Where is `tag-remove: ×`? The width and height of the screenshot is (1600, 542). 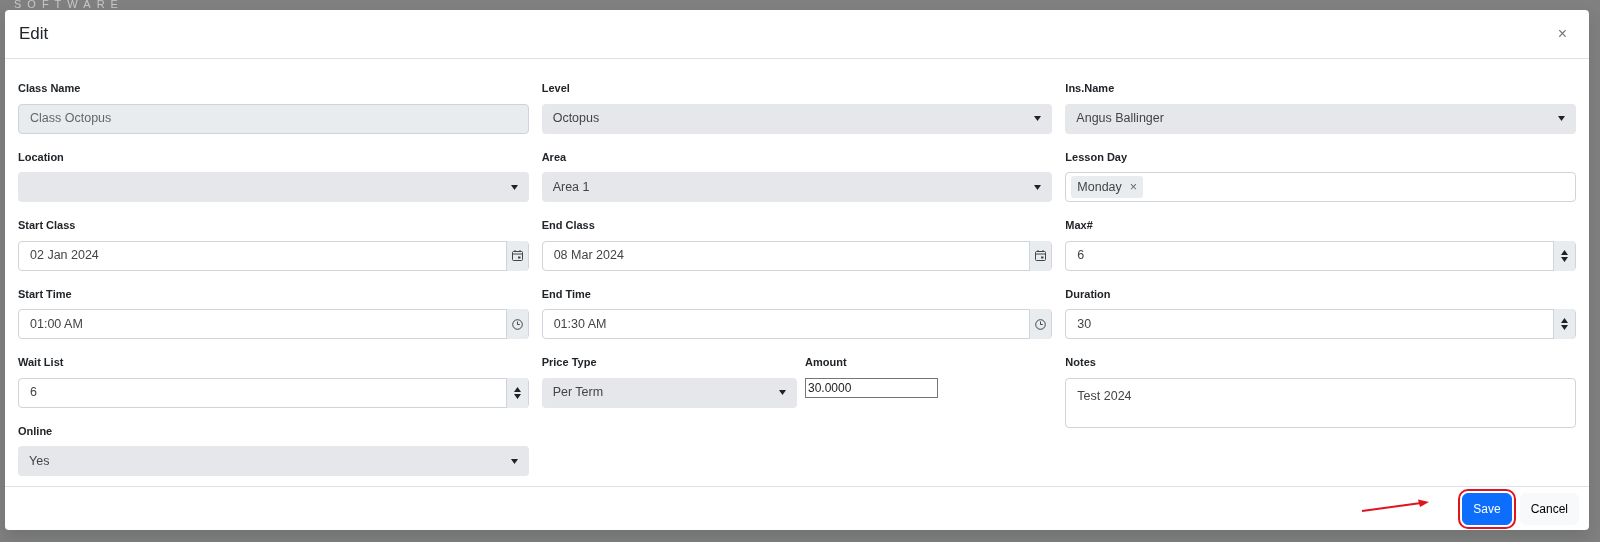 tag-remove: × is located at coordinates (1133, 187).